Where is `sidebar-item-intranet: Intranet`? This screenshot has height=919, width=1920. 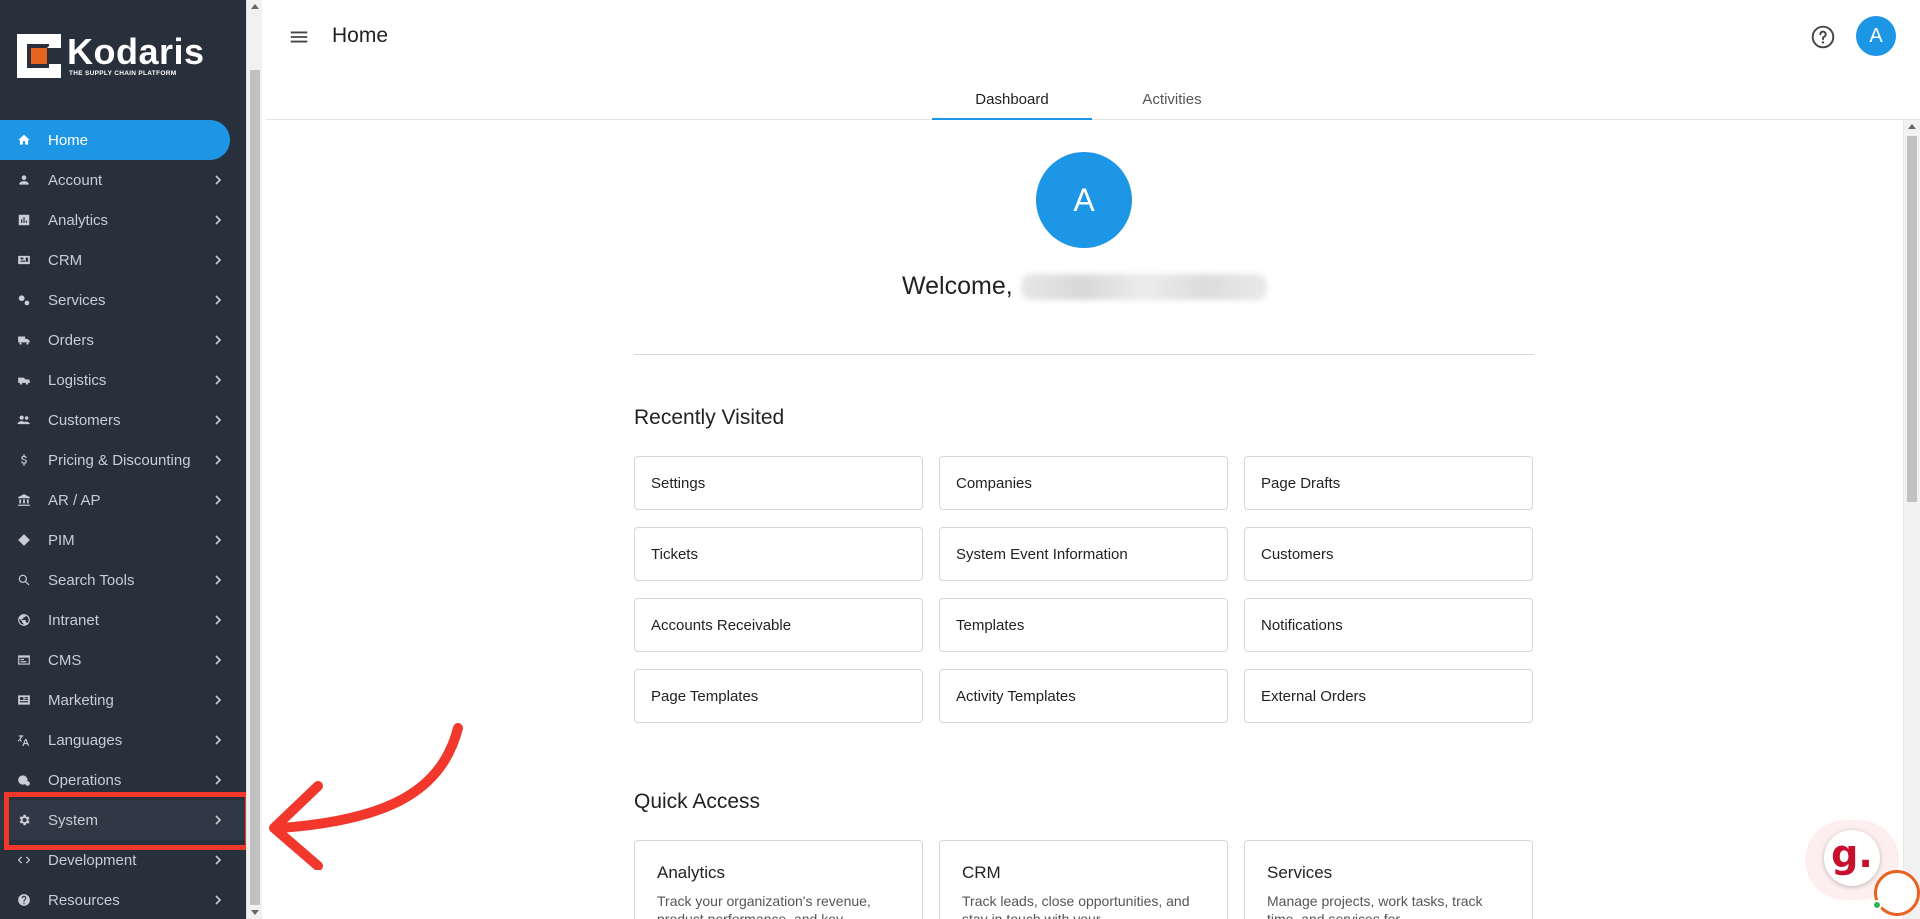
sidebar-item-intranet: Intranet is located at coordinates (123, 620).